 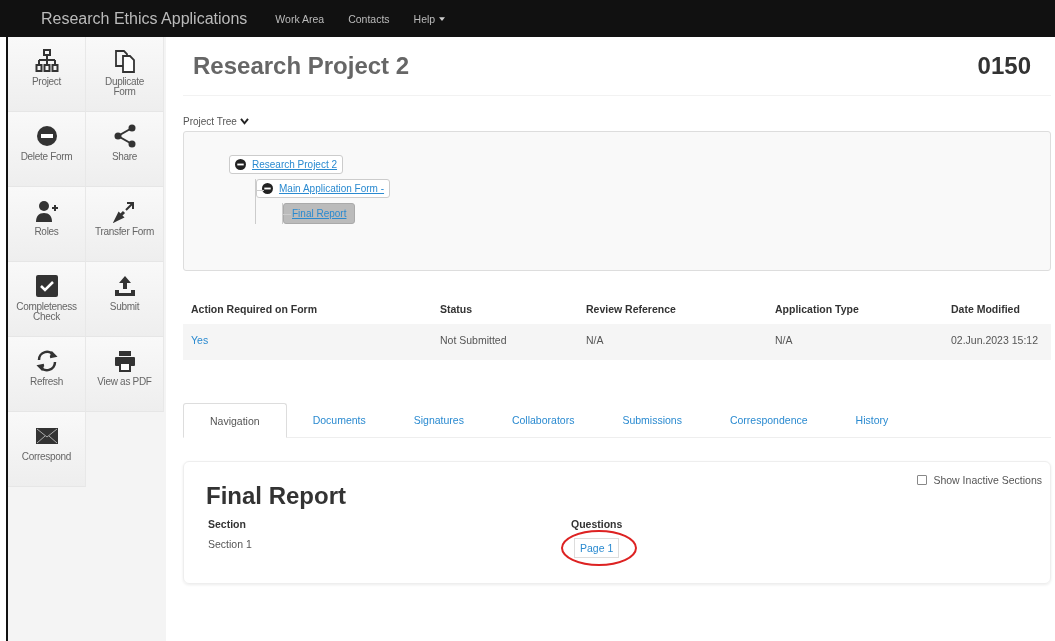 What do you see at coordinates (438, 420) in the screenshot?
I see `tab: Signatures` at bounding box center [438, 420].